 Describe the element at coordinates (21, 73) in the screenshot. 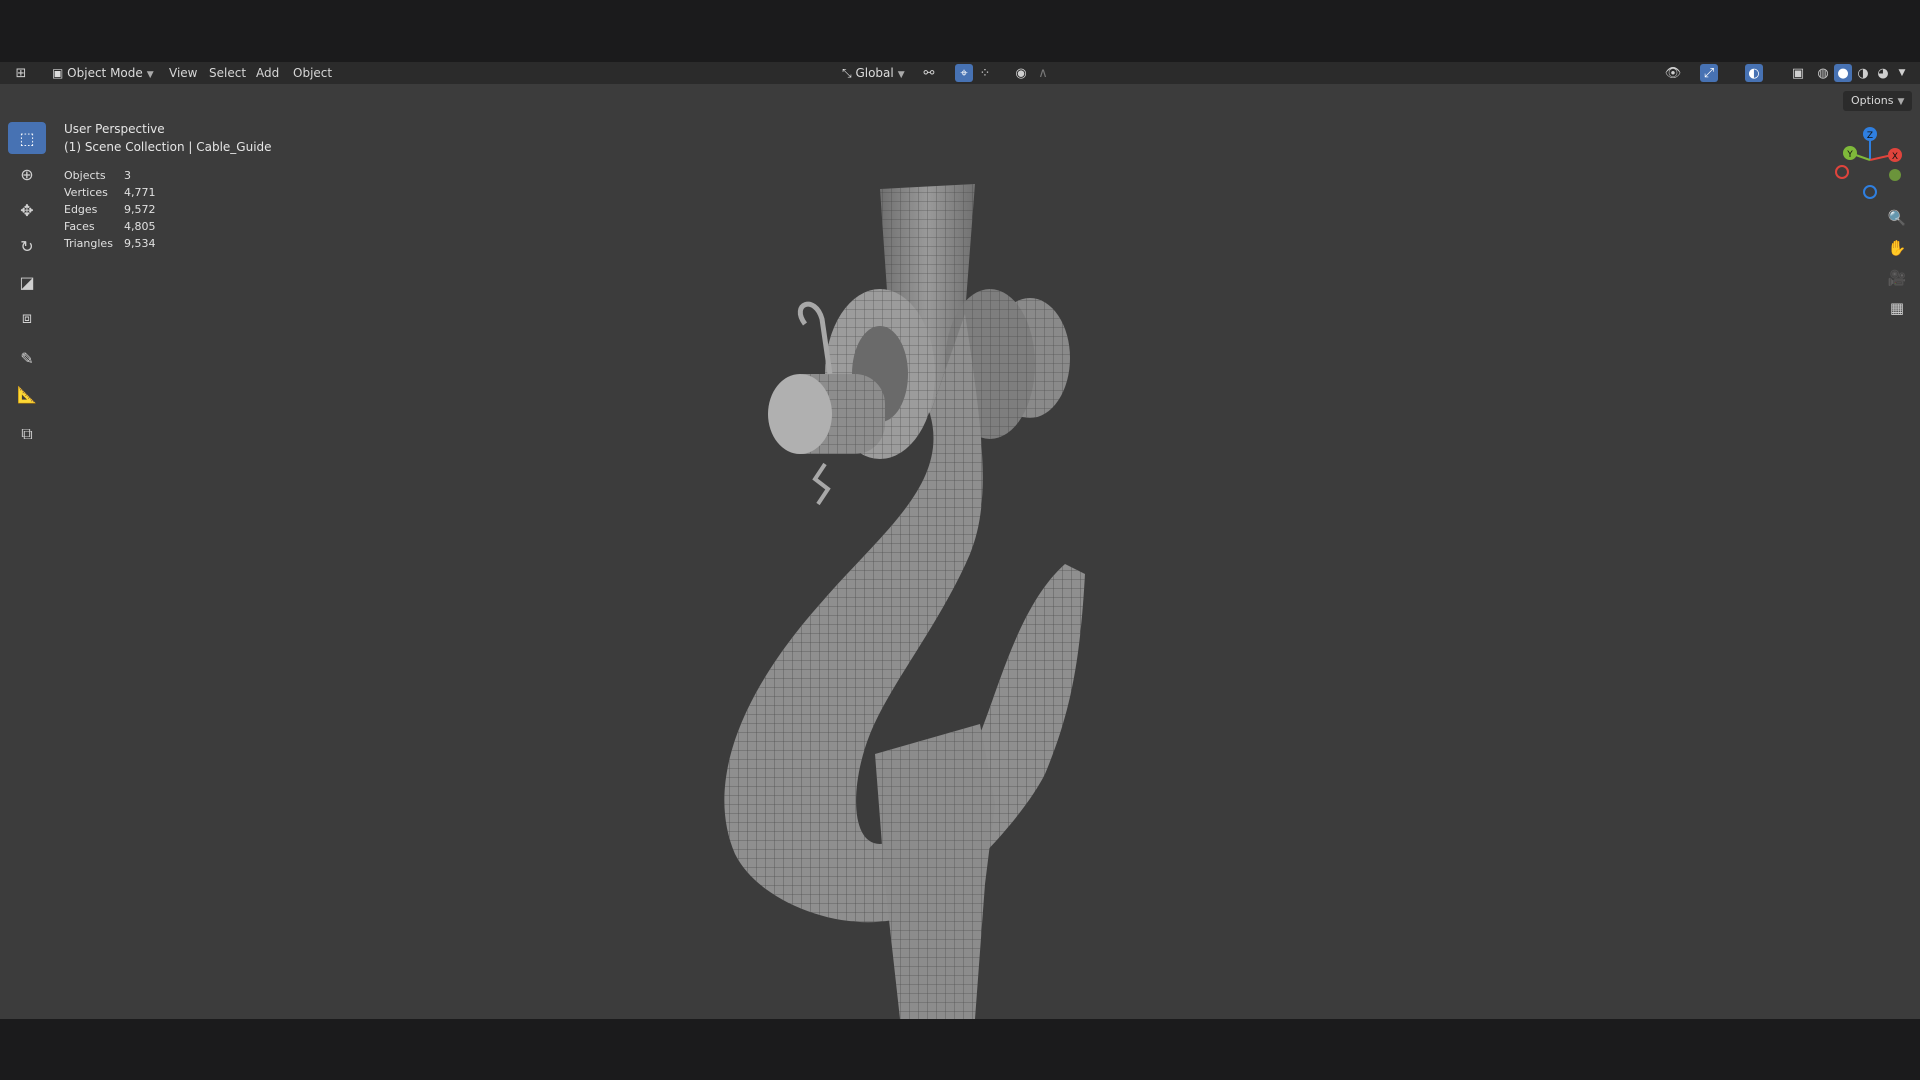

I see `editor-type-icon: ⊞` at that location.